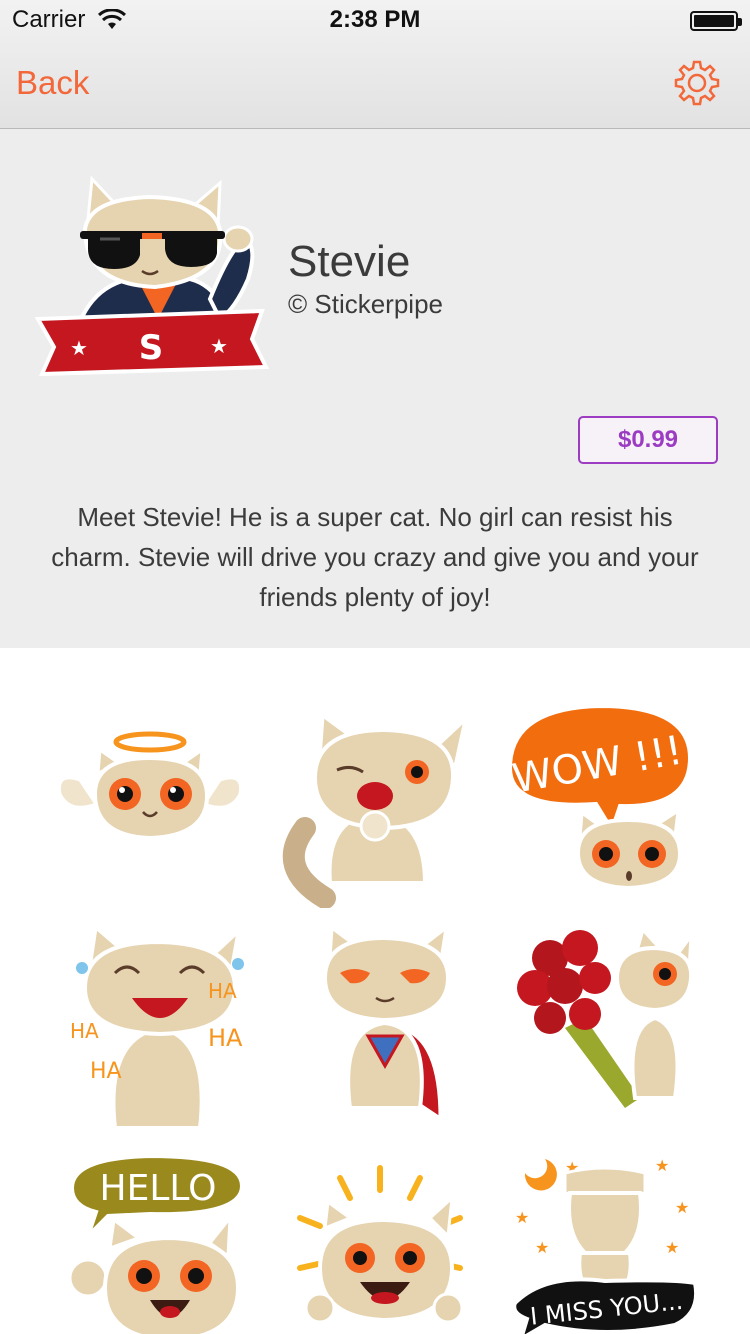  I want to click on pack-artist: © Stickerpipe, so click(365, 304).